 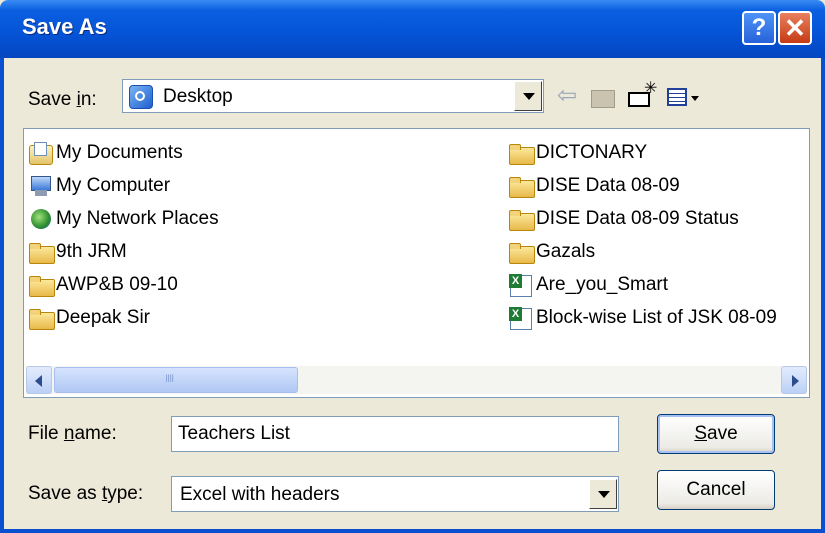 I want to click on list-item-label: My Computer, so click(x=113, y=185).